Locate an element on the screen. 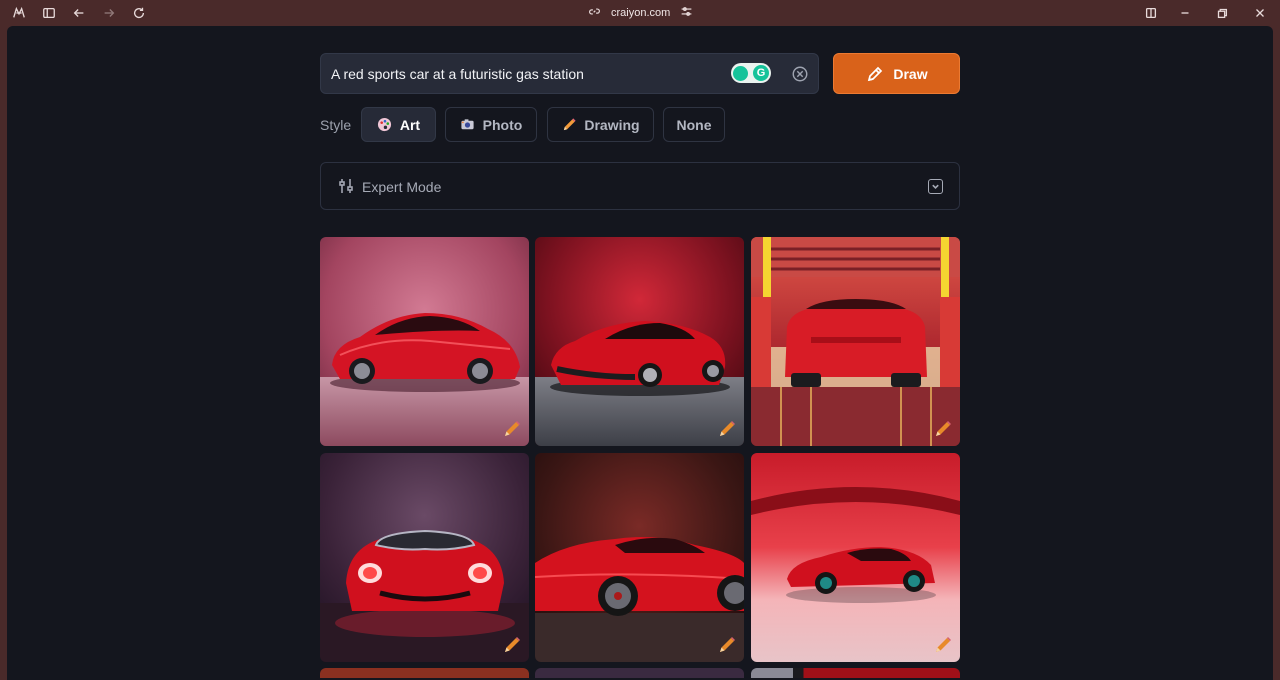  copilot-icon is located at coordinates (19, 13).